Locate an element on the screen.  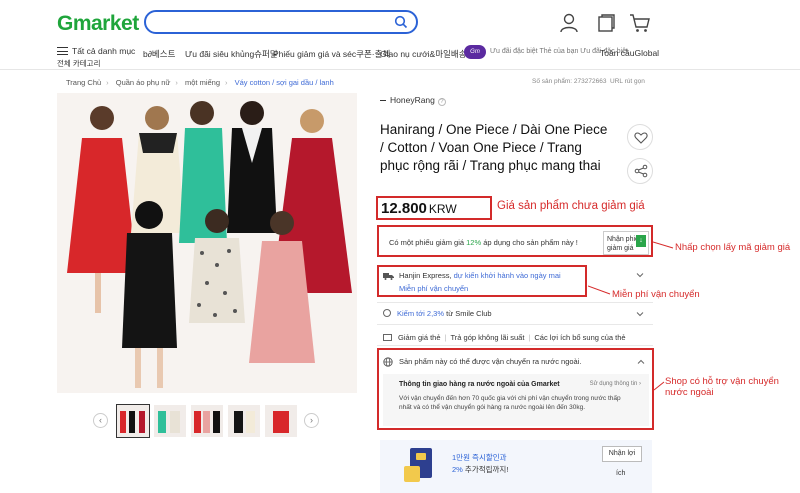
gmarket-logo: Gmarket is located at coordinates (98, 24).